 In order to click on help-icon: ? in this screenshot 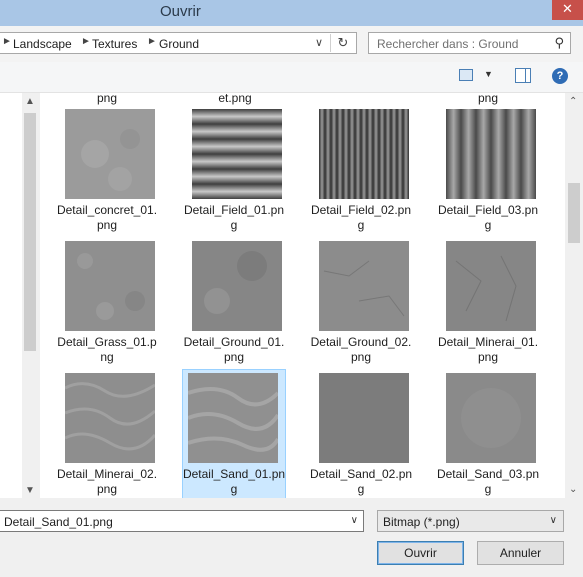, I will do `click(560, 76)`.